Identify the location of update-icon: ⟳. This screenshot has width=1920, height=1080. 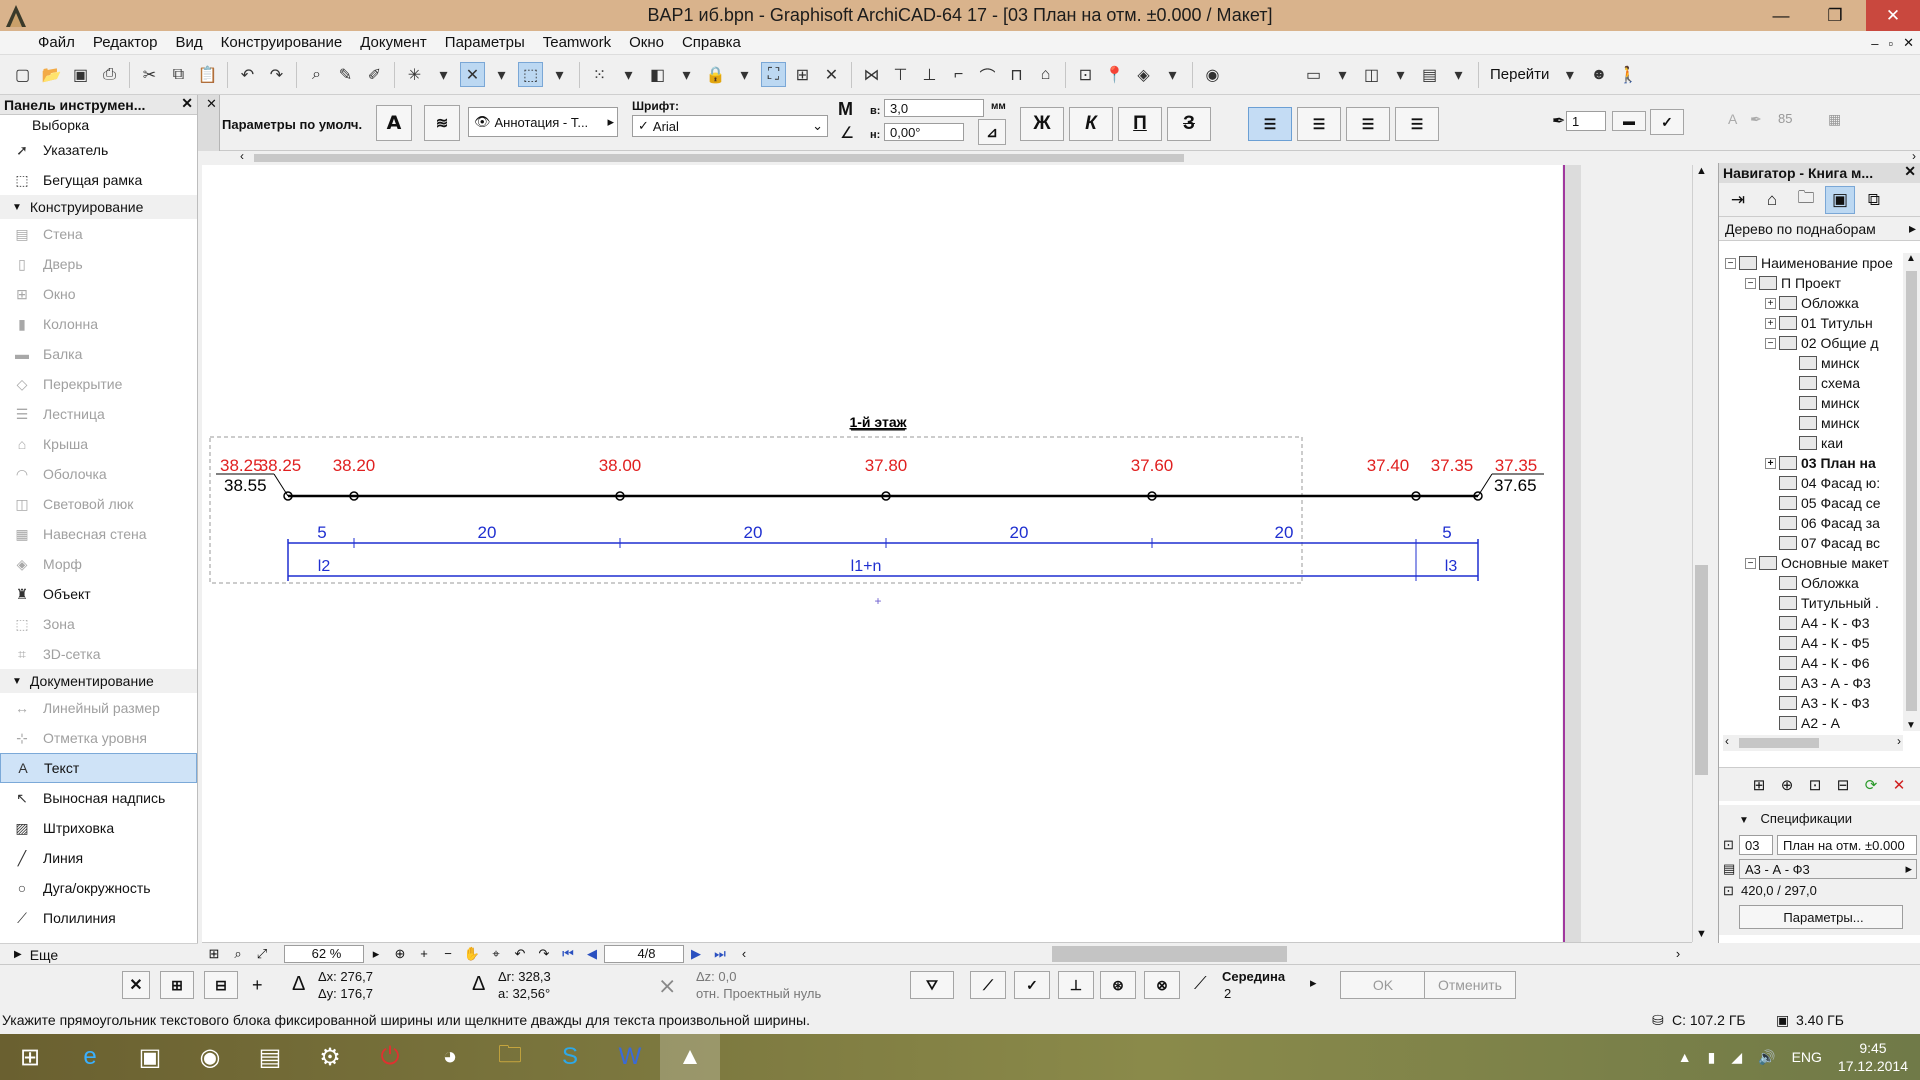
(1871, 785).